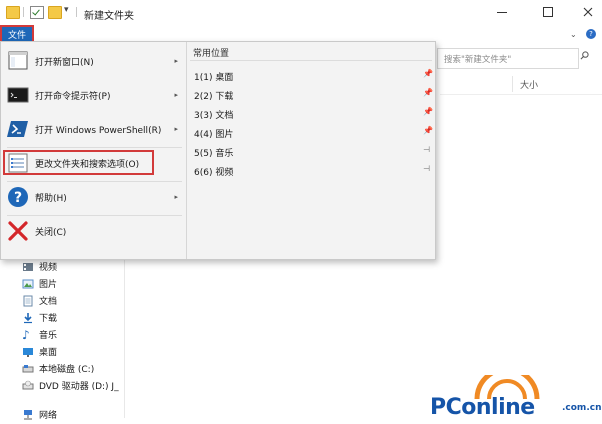  What do you see at coordinates (70, 385) in the screenshot?
I see `nav-item-dvd: DVD 驱动器 (D:) J_` at bounding box center [70, 385].